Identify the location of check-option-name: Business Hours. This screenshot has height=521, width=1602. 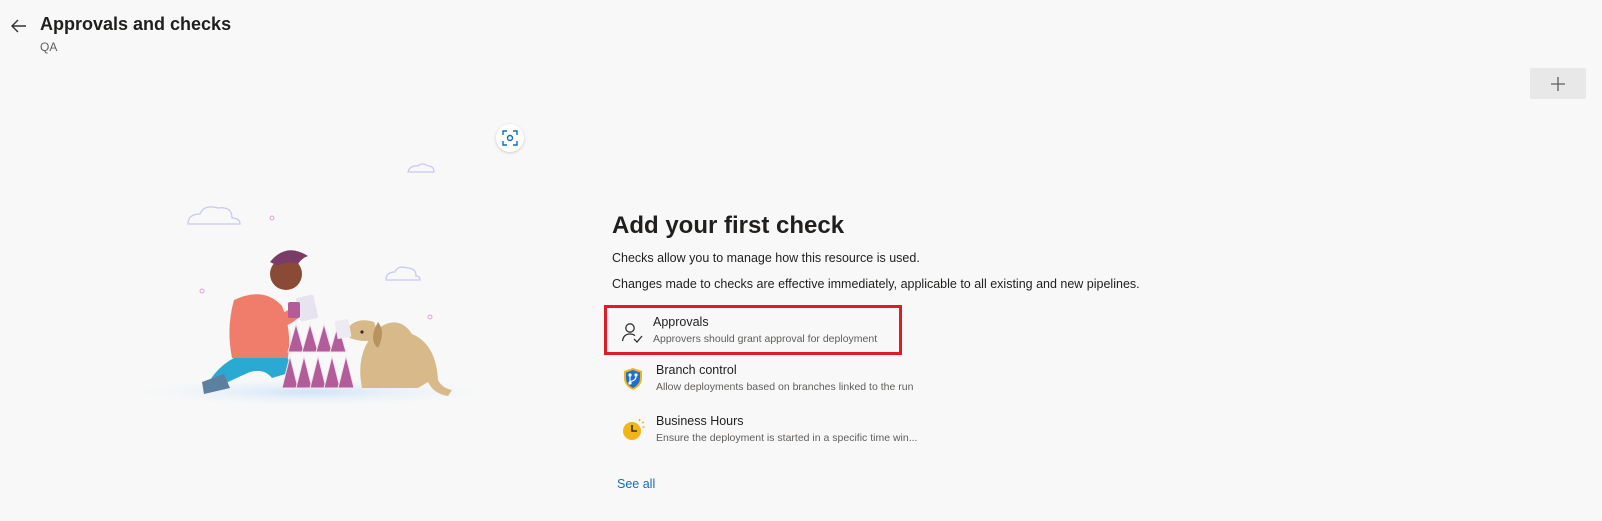
(700, 421).